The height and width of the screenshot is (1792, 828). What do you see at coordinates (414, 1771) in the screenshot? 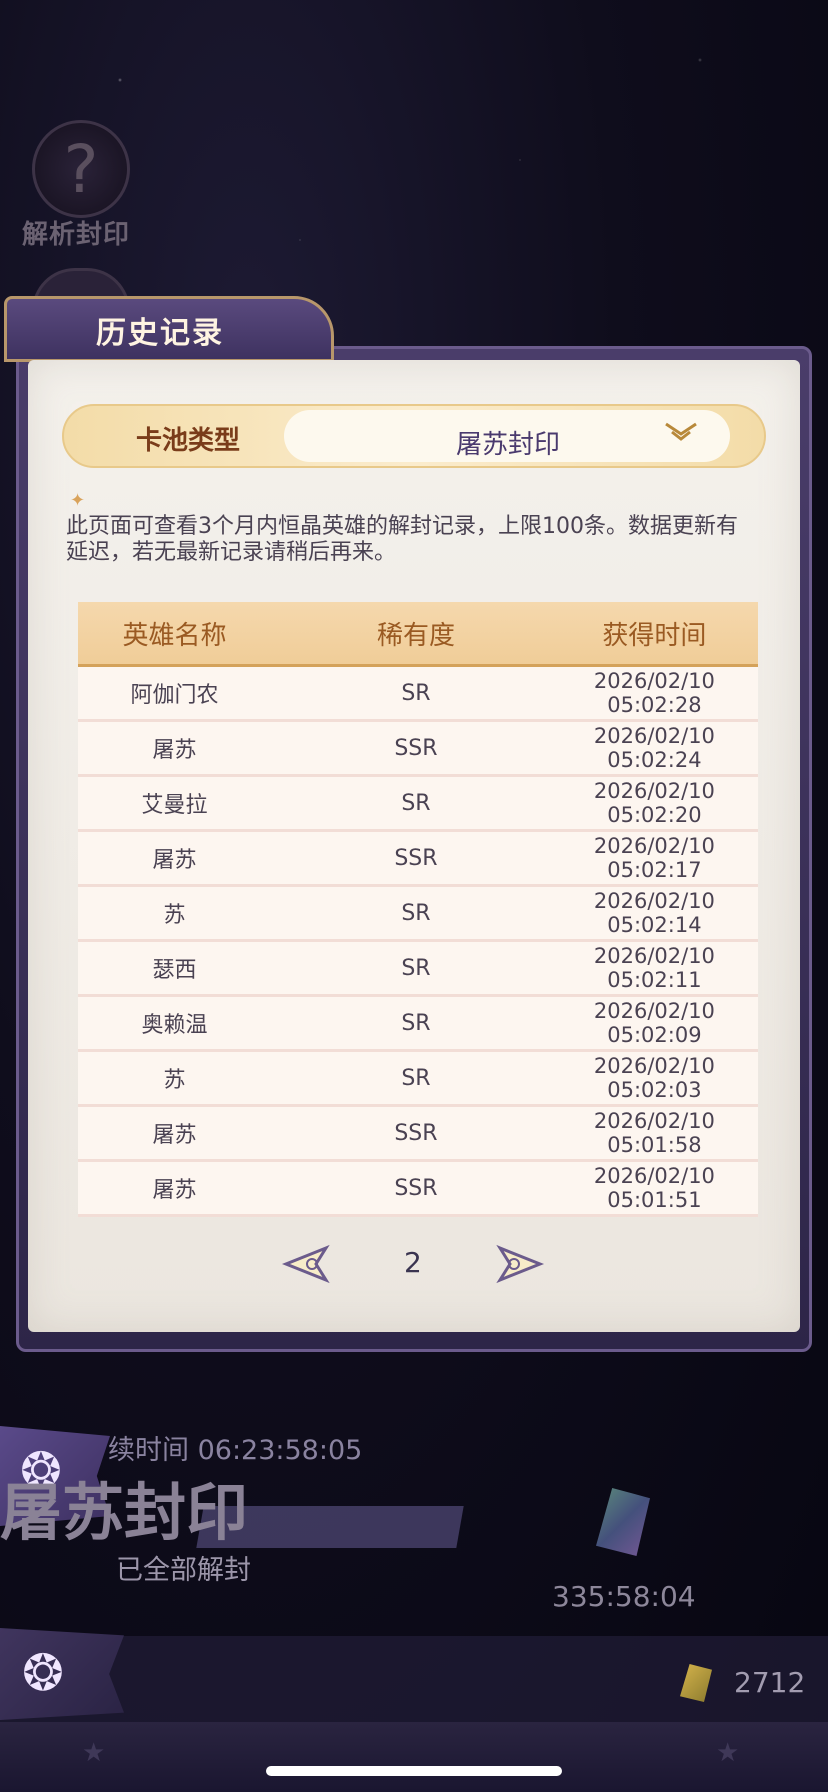
I see `home-indicator` at bounding box center [414, 1771].